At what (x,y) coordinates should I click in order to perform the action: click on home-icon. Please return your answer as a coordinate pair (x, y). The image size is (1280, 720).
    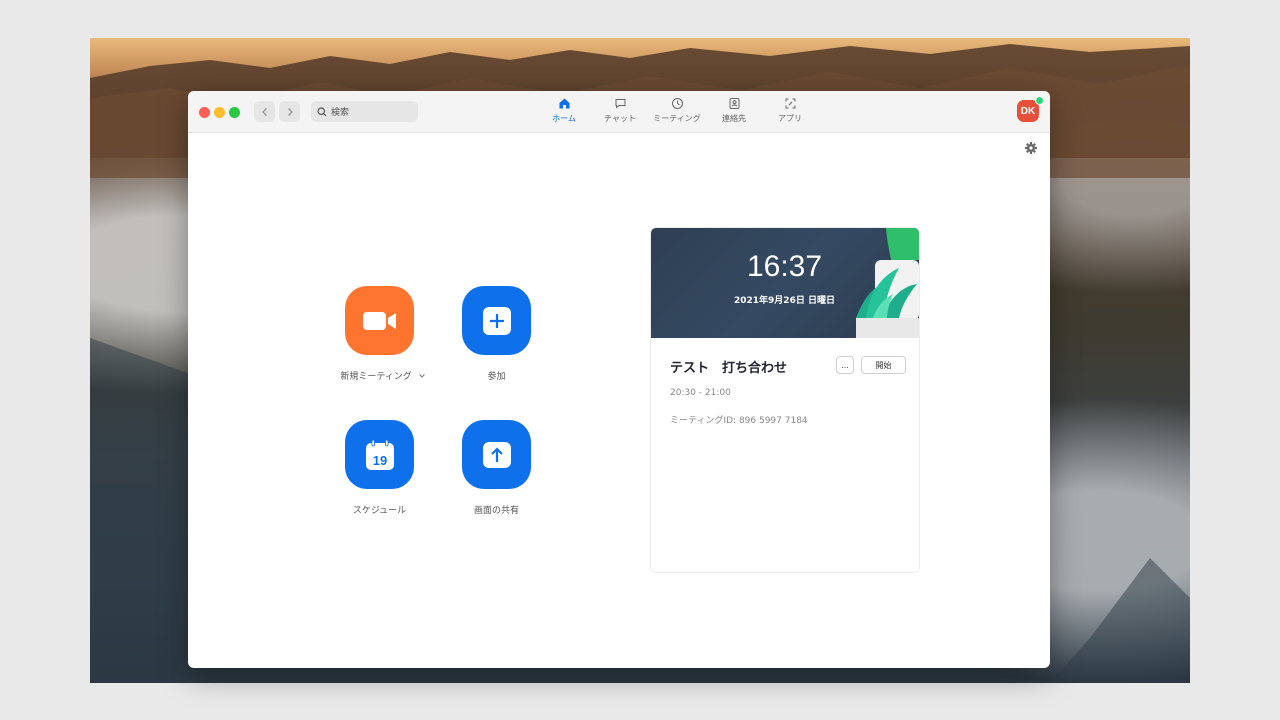
    Looking at the image, I should click on (564, 103).